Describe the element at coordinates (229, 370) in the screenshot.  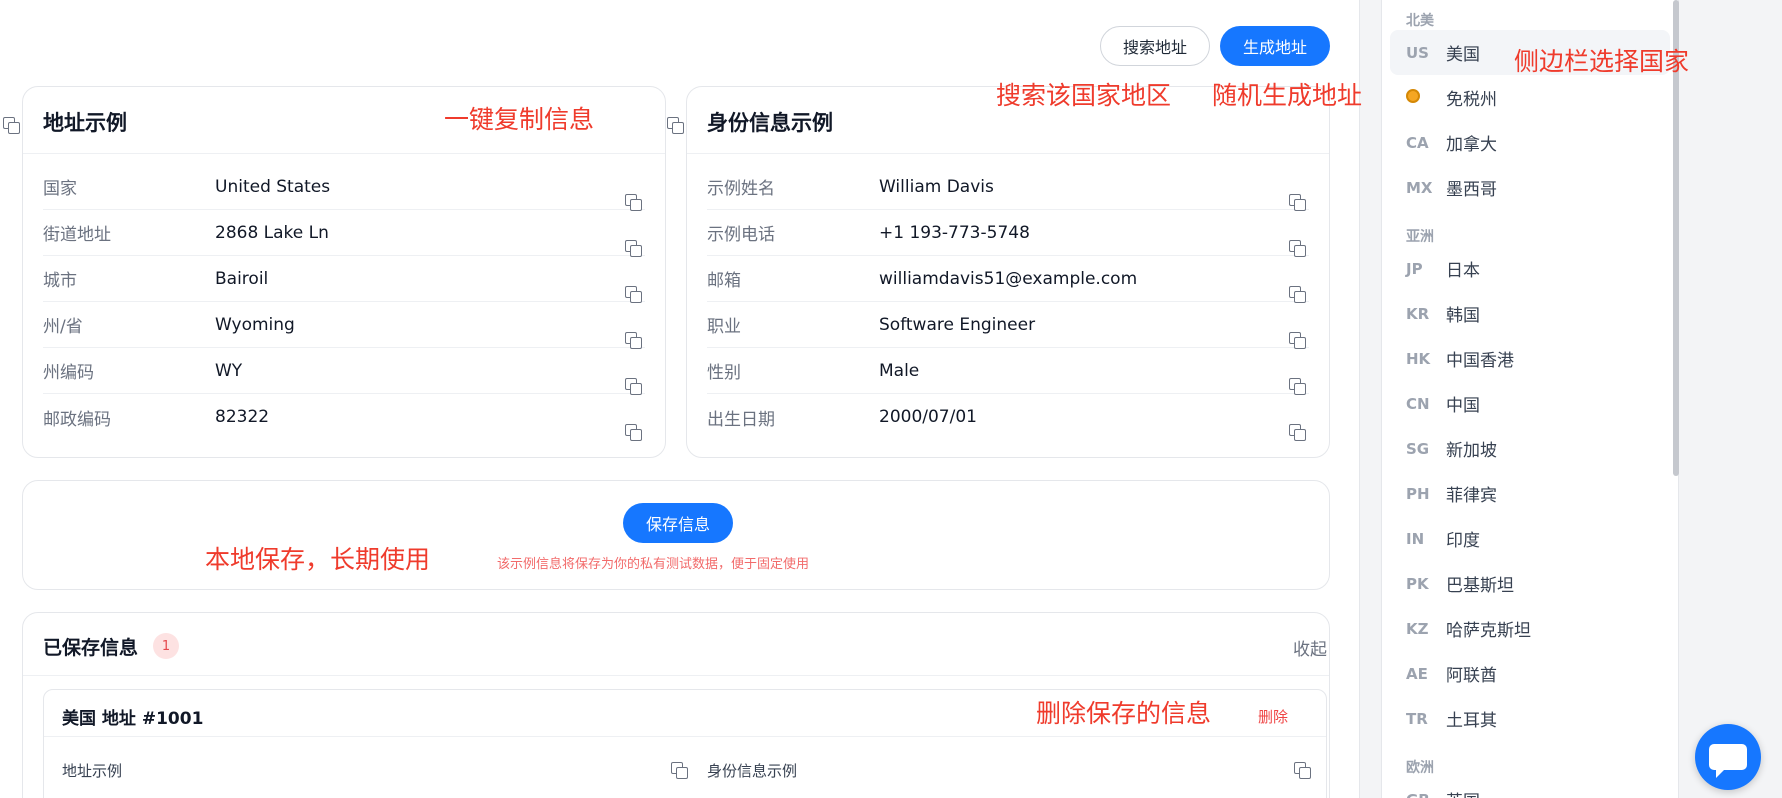
I see `row-value: WY` at that location.